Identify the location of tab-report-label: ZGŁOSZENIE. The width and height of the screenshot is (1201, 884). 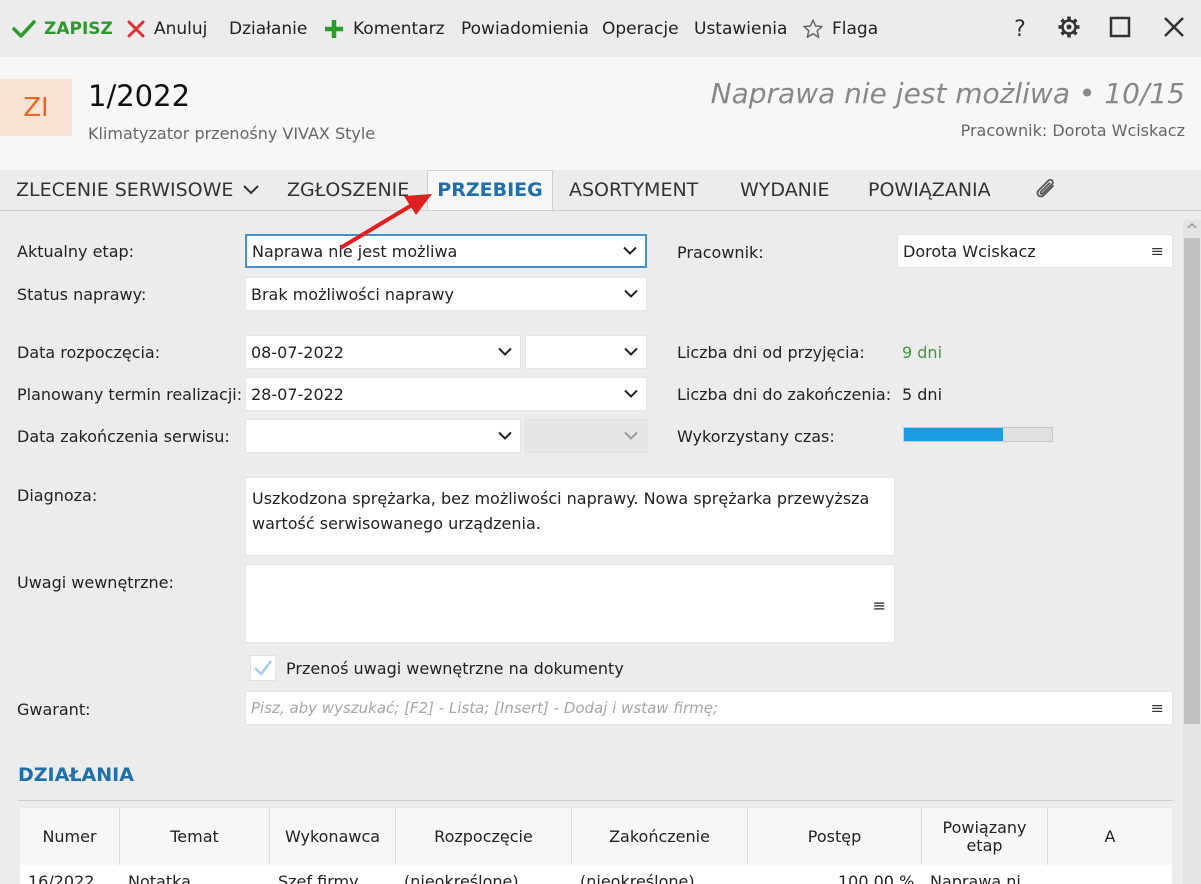
(348, 190).